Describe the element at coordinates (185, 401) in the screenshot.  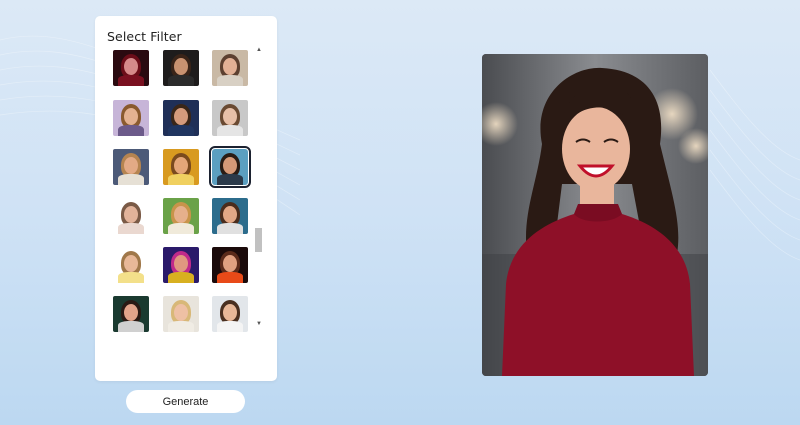
I see `generate-button: Generate` at that location.